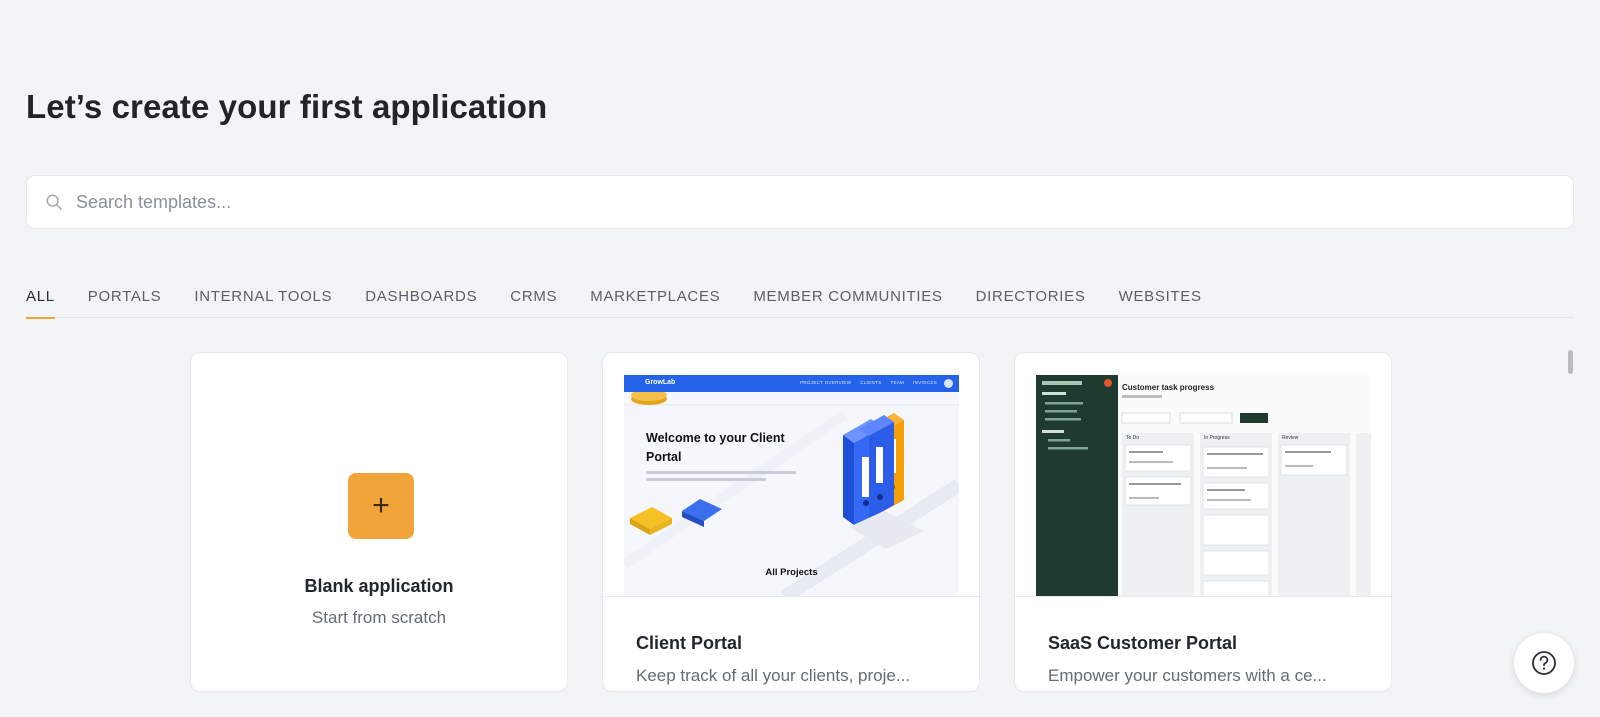 This screenshot has height=717, width=1600. Describe the element at coordinates (791, 493) in the screenshot. I see `preview-background-art` at that location.